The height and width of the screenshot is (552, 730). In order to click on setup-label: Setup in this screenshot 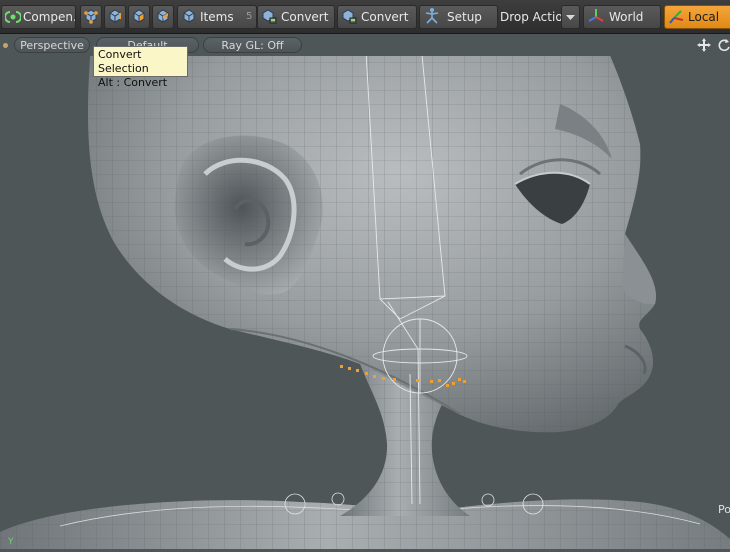, I will do `click(464, 17)`.